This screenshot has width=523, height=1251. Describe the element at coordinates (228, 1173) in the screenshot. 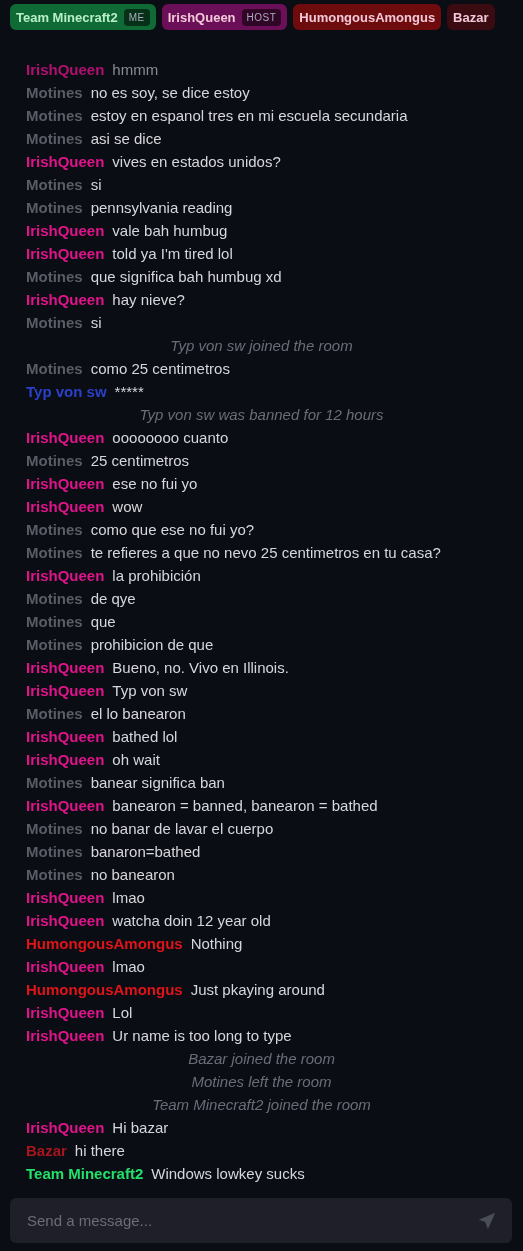

I see `message-text: Windows lowkey sucks` at that location.